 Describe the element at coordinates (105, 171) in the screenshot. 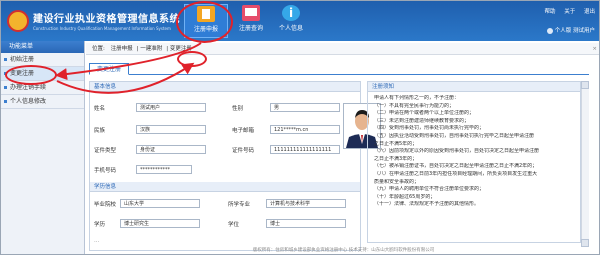

I see `phone-label: 手机号码` at that location.